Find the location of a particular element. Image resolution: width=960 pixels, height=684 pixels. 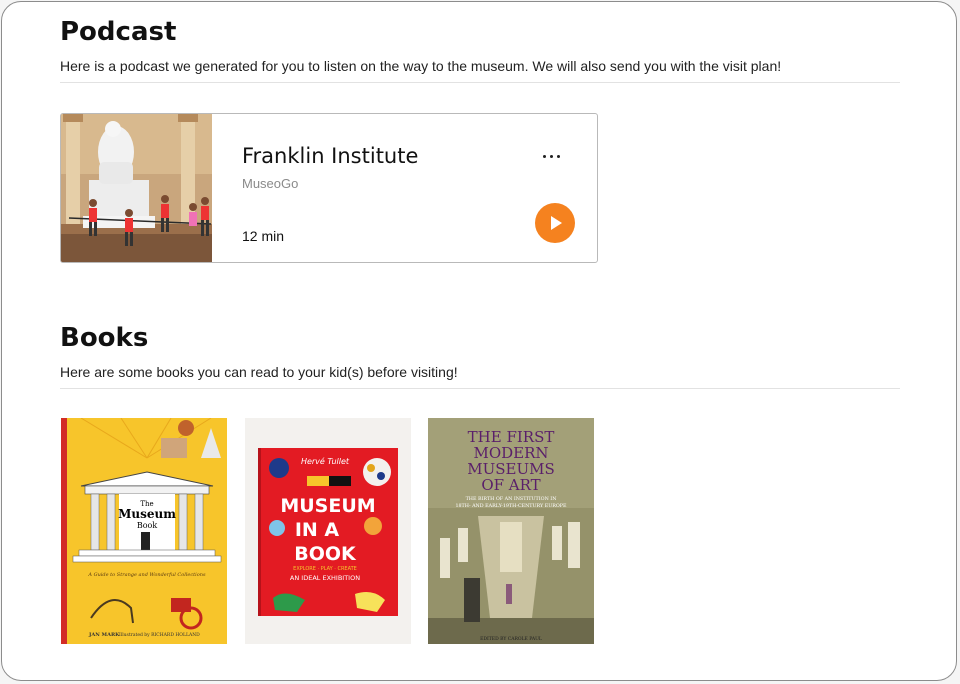

books-divider is located at coordinates (480, 388).